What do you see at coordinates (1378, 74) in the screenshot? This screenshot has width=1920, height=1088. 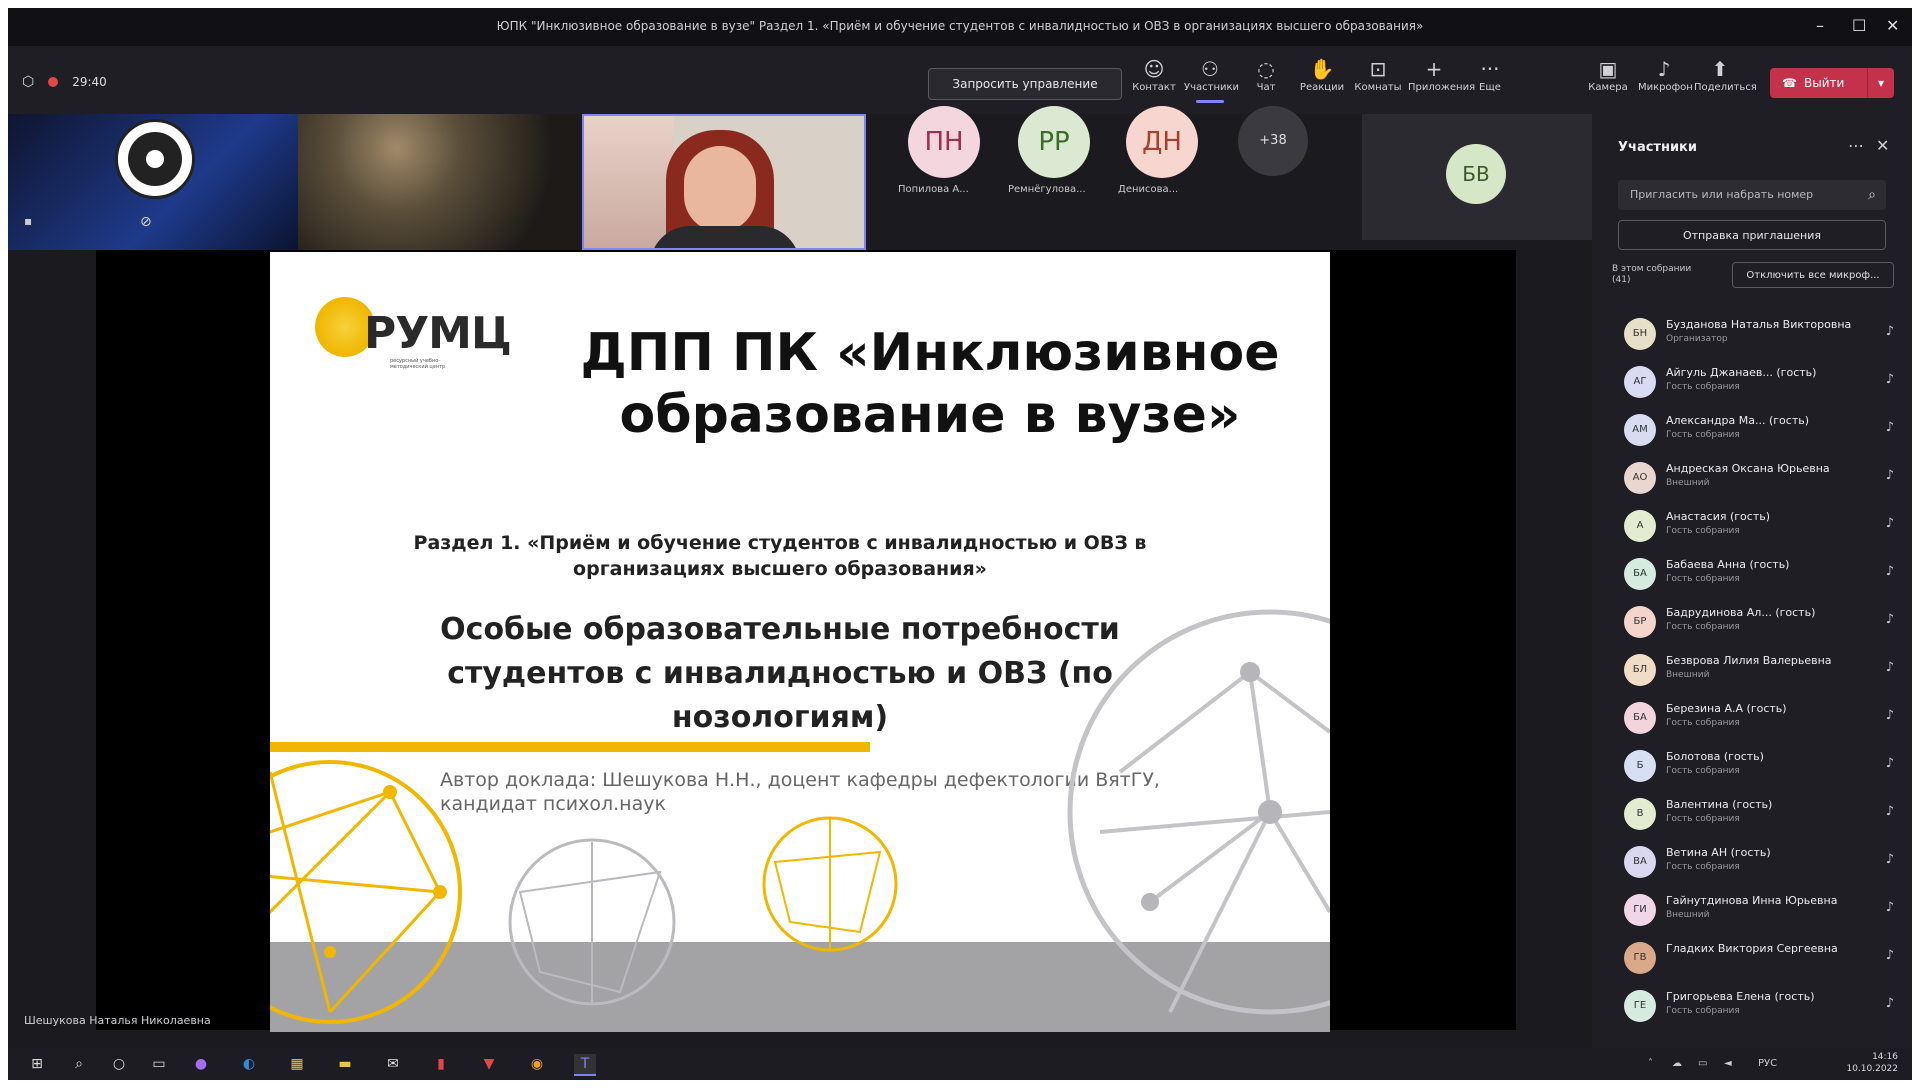 I see `rooms-button: ⊡ Комнаты` at bounding box center [1378, 74].